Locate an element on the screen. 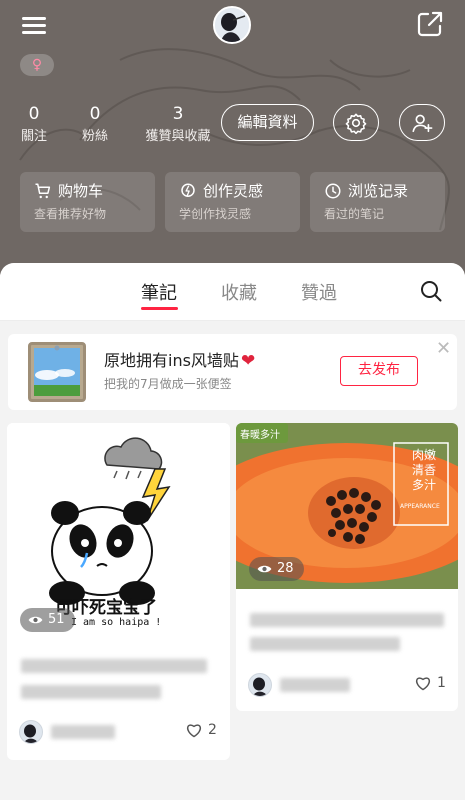 This screenshot has width=465, height=800. settings-button is located at coordinates (356, 122).